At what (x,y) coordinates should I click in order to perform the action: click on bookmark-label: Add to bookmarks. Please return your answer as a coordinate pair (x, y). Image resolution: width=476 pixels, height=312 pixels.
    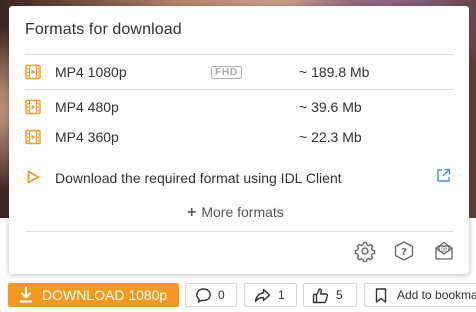
    Looking at the image, I should click on (436, 295).